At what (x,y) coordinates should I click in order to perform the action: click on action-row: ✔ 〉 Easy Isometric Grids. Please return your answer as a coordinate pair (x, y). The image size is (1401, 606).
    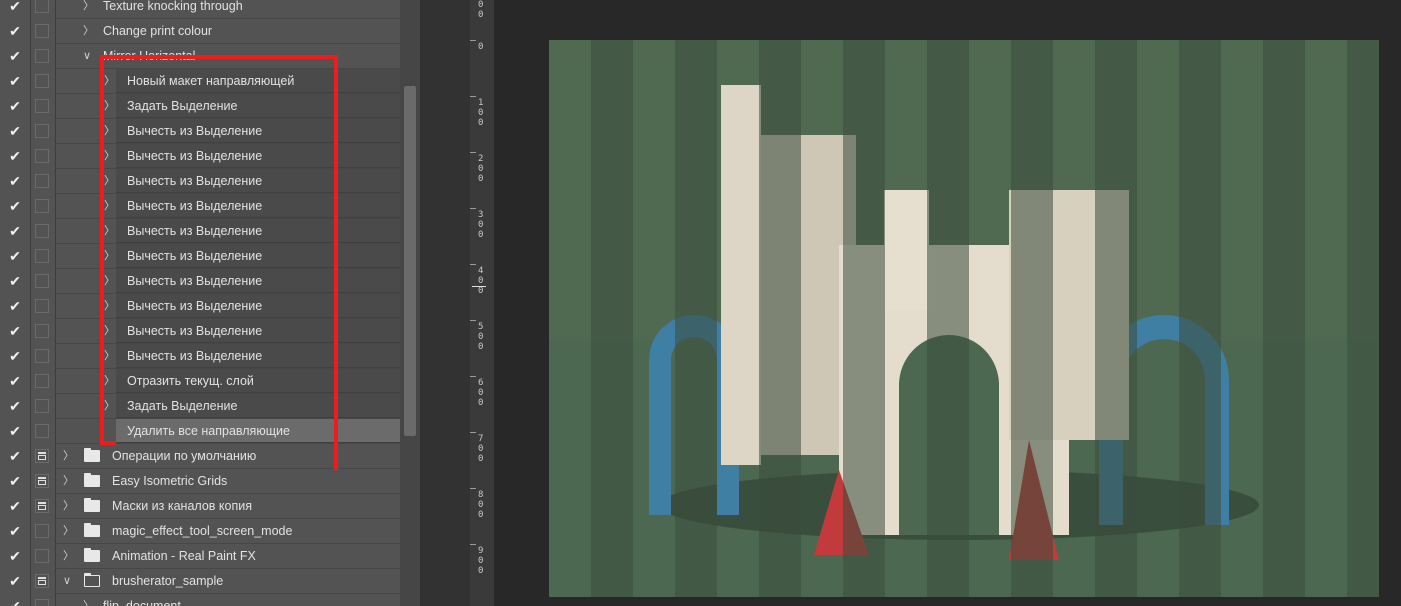
    Looking at the image, I should click on (200, 481).